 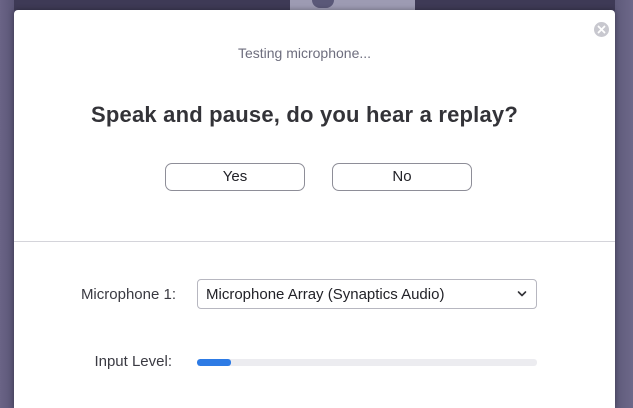 I want to click on background-app-right, so click(x=624, y=204).